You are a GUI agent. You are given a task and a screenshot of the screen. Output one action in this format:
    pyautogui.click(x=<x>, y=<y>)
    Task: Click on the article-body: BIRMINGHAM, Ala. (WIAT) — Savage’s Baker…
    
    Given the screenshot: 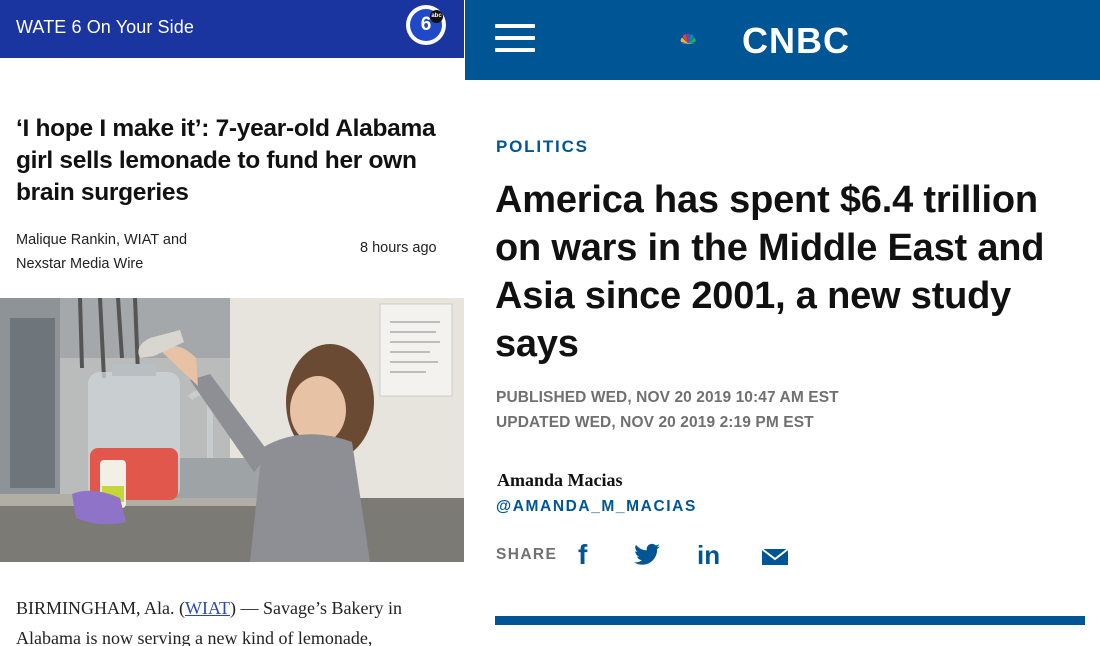 What is the action you would take?
    pyautogui.click(x=236, y=619)
    